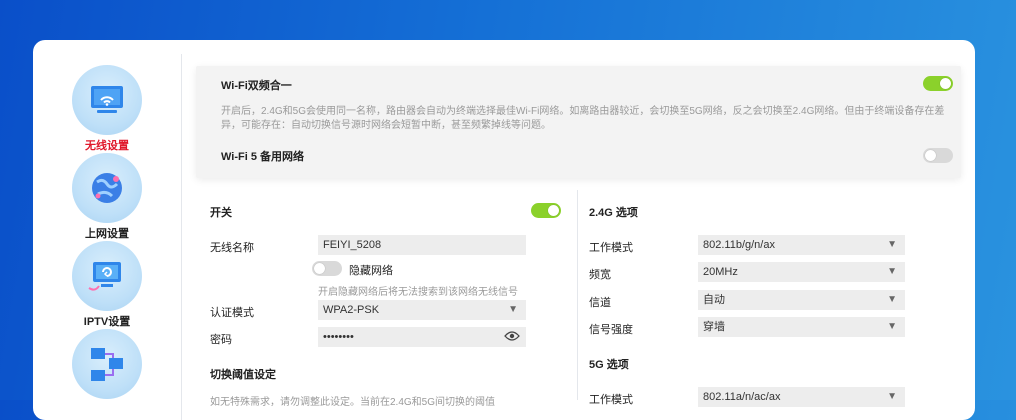 This screenshot has width=1016, height=420. I want to click on column-divider, so click(577, 295).